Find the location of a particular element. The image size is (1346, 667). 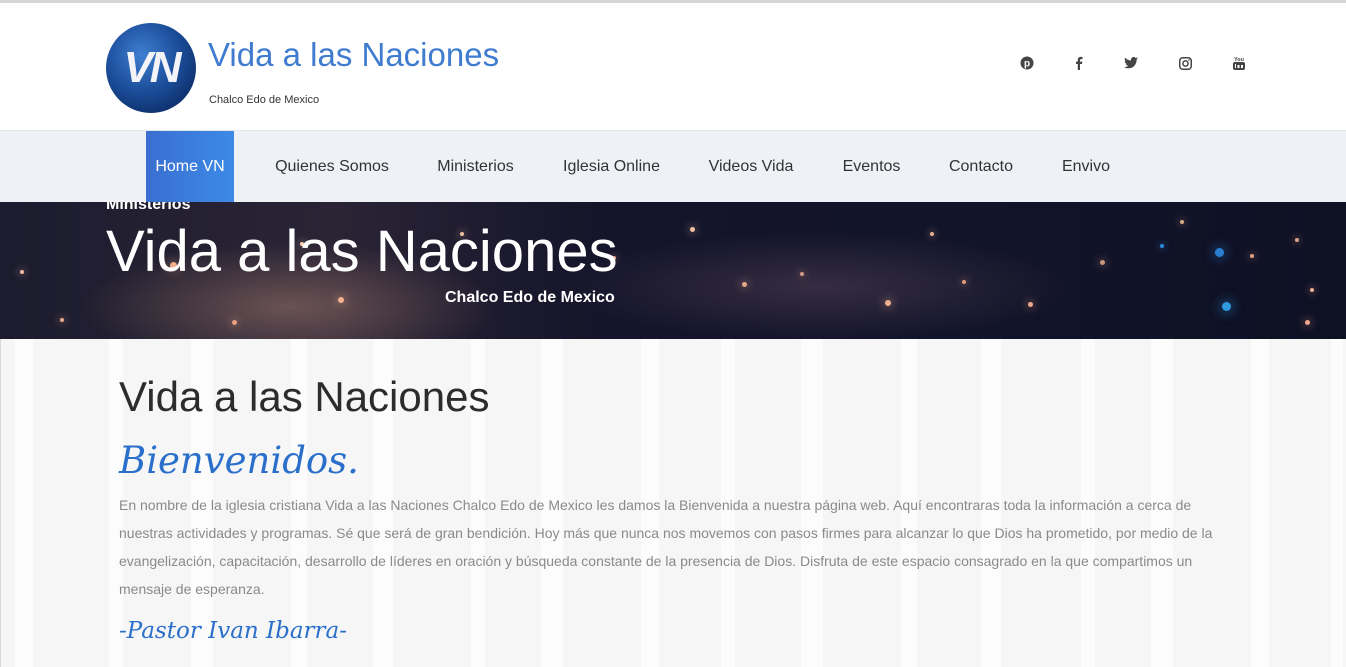

youtube-icon: You is located at coordinates (1239, 63).